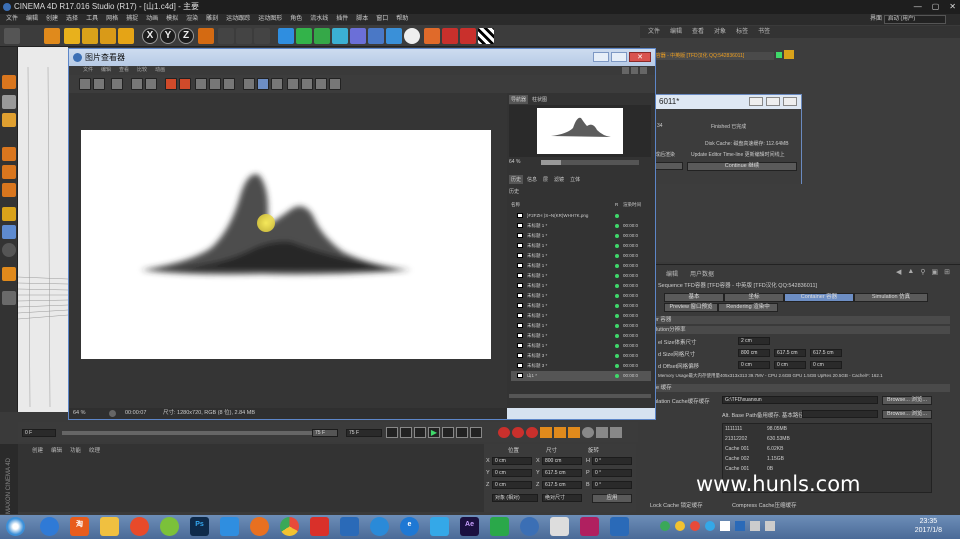 The image size is (960, 539). Describe the element at coordinates (803, 330) in the screenshot. I see `section-resolution: lution分辨率` at that location.